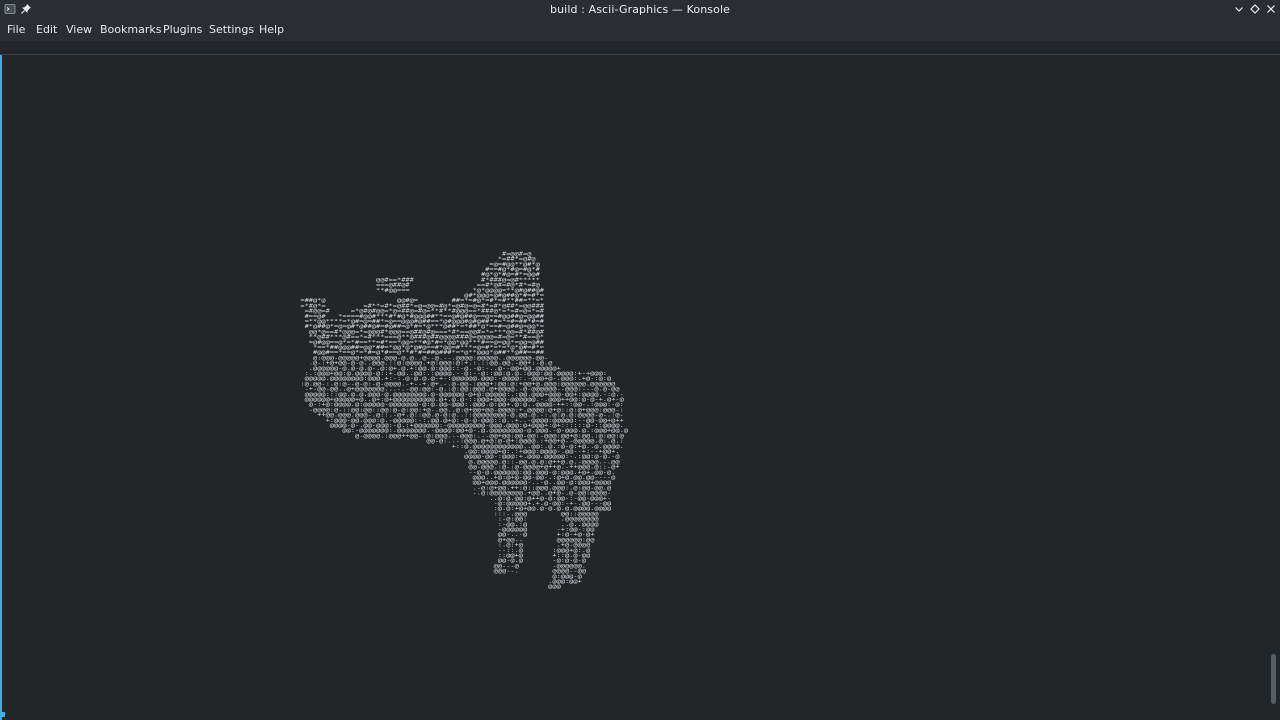 This screenshot has width=1280, height=720. What do you see at coordinates (554, 587) in the screenshot?
I see `ascii-row: @@@` at bounding box center [554, 587].